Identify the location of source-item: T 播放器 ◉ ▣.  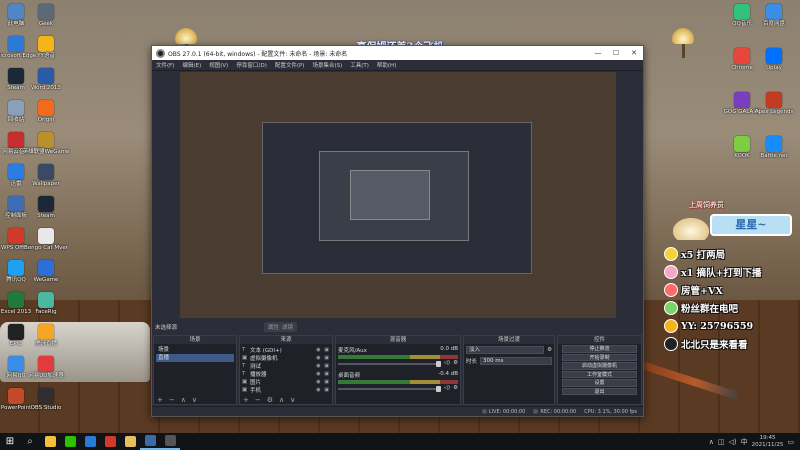
(286, 374).